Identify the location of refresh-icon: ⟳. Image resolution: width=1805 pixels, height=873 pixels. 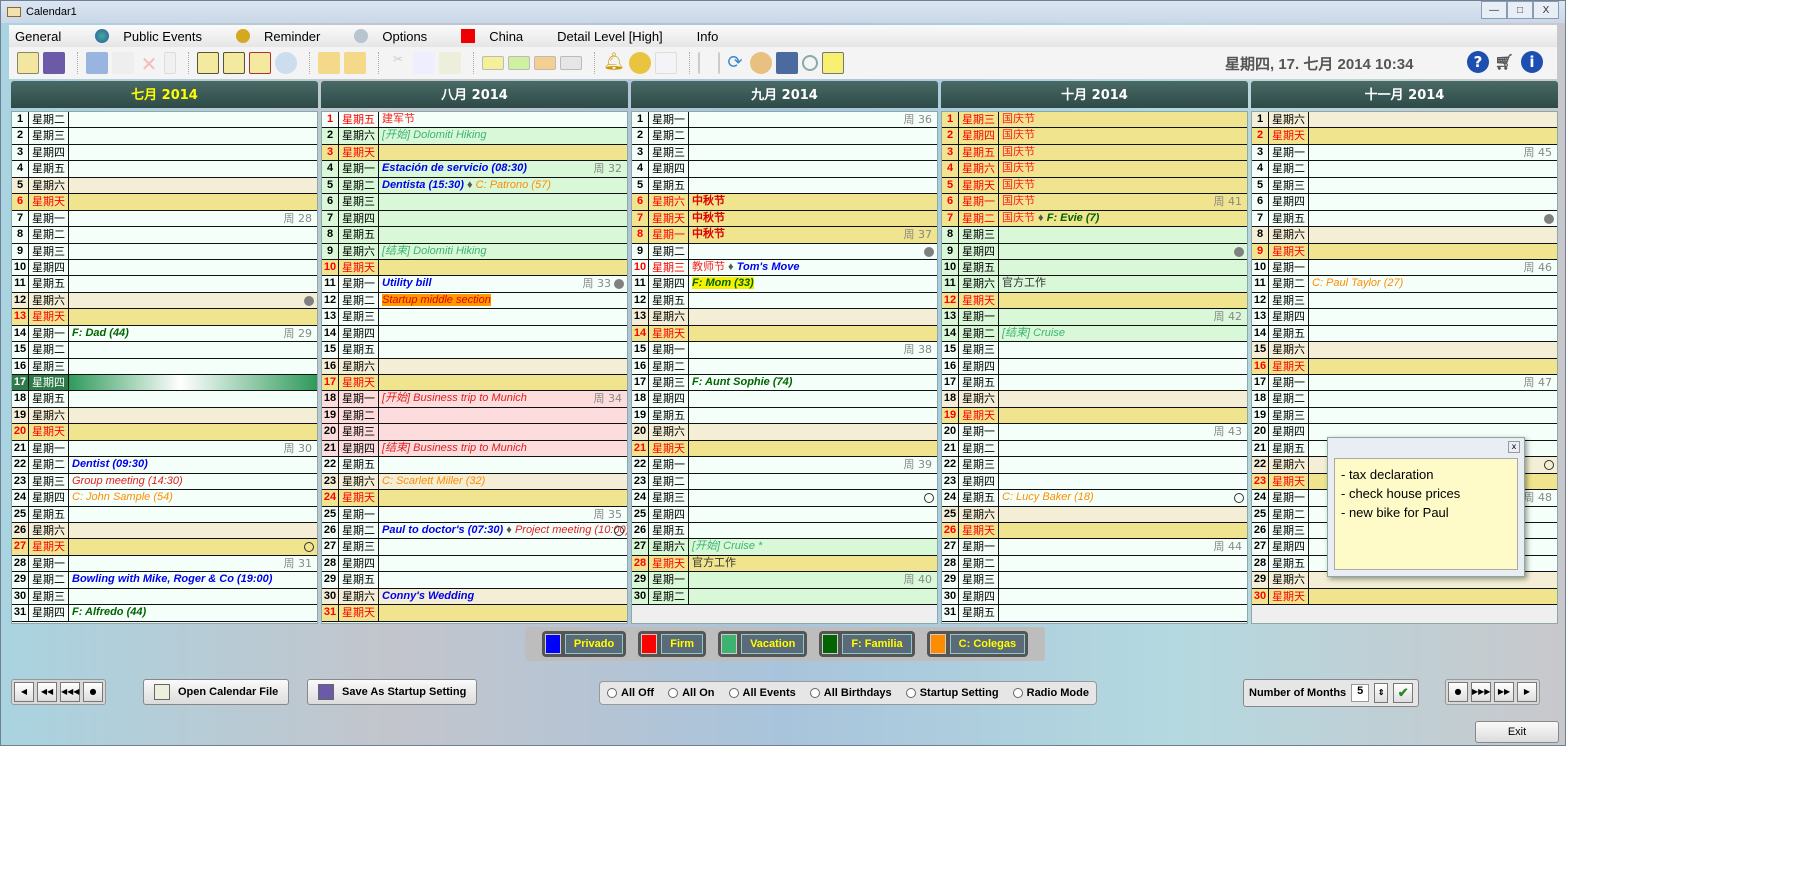
(735, 63).